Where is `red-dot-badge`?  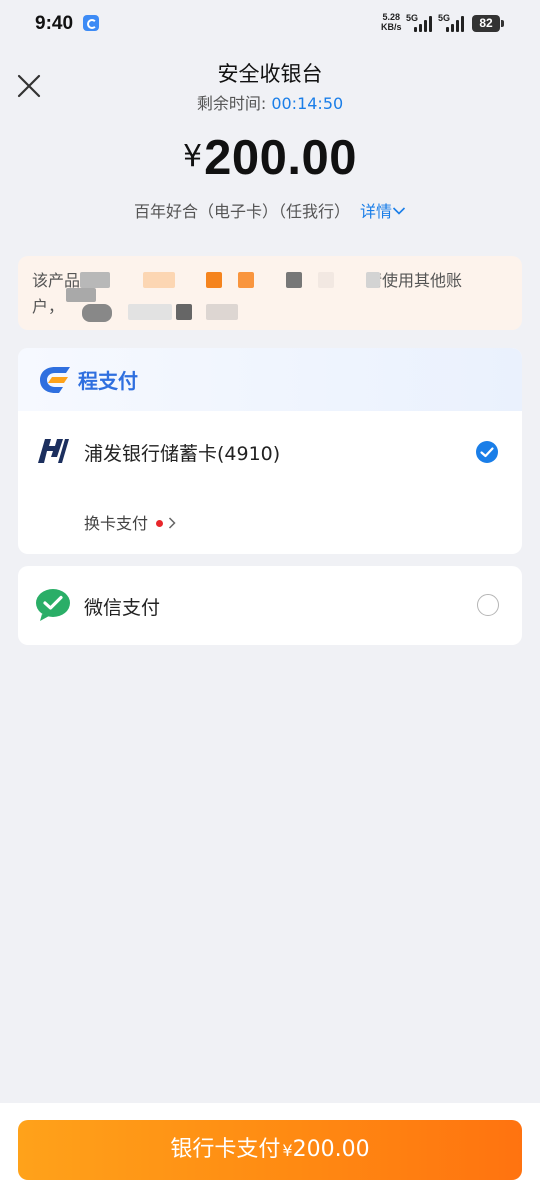 red-dot-badge is located at coordinates (160, 523).